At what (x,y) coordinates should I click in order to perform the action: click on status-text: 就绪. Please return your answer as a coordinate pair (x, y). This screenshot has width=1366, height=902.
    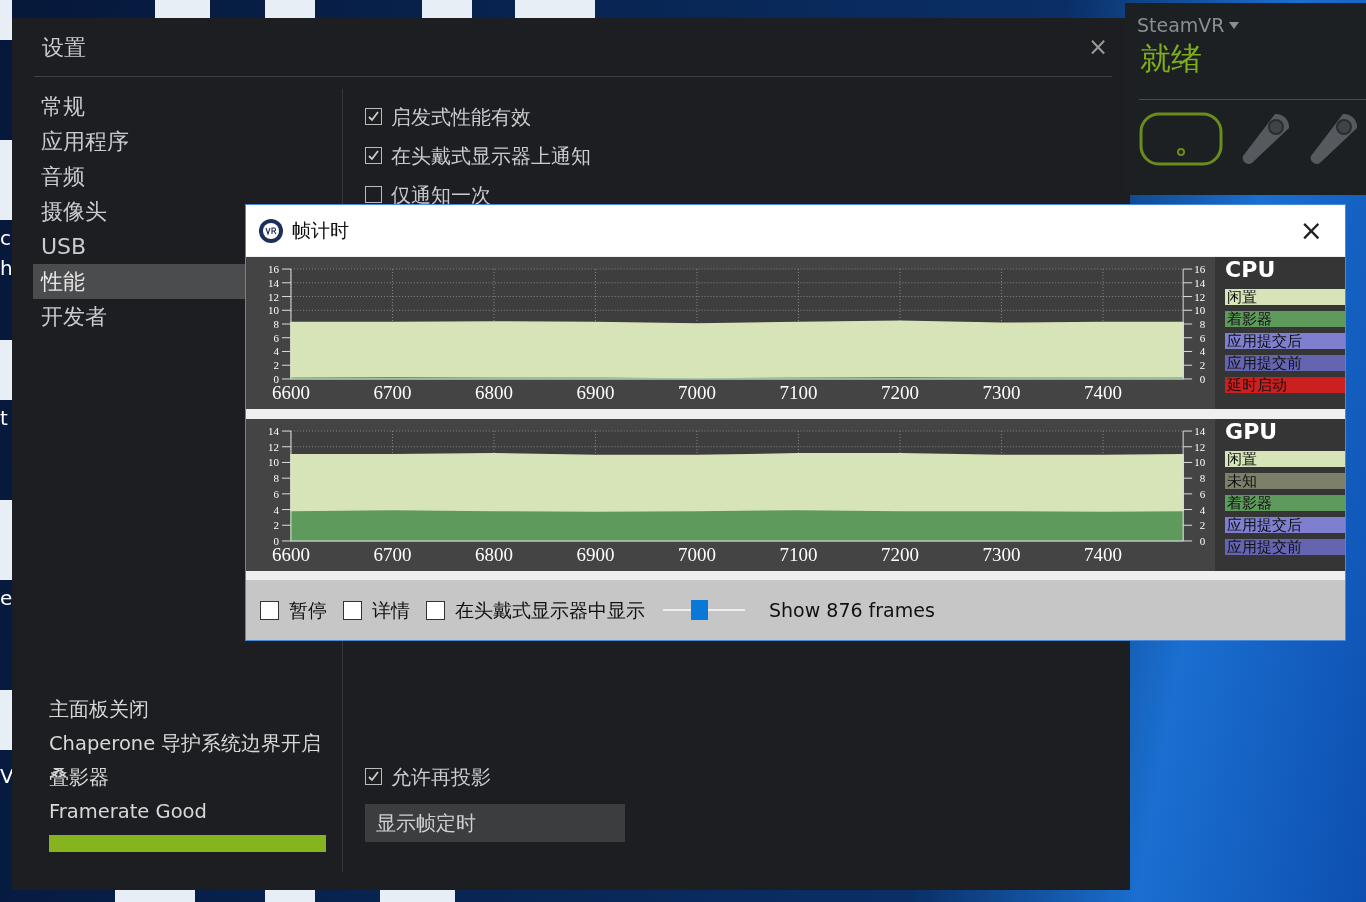
    Looking at the image, I should click on (1171, 58).